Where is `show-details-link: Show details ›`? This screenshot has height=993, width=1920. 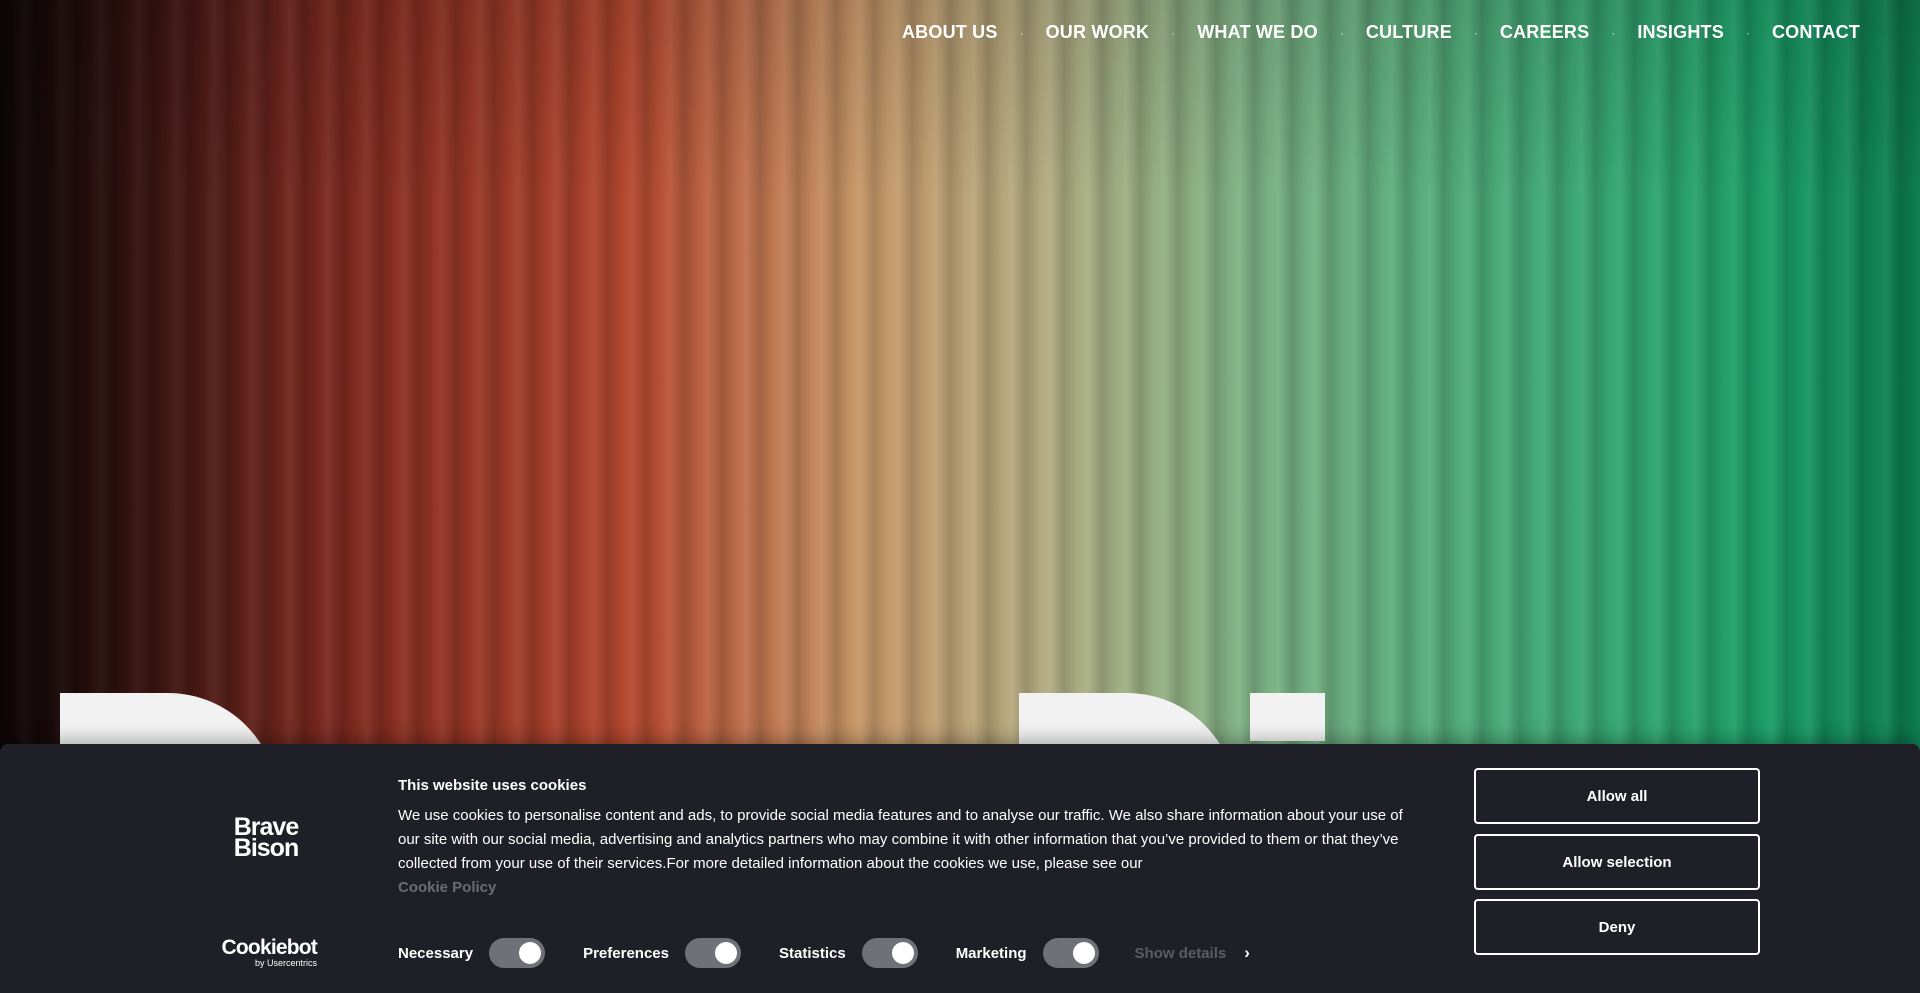 show-details-link: Show details › is located at coordinates (1192, 953).